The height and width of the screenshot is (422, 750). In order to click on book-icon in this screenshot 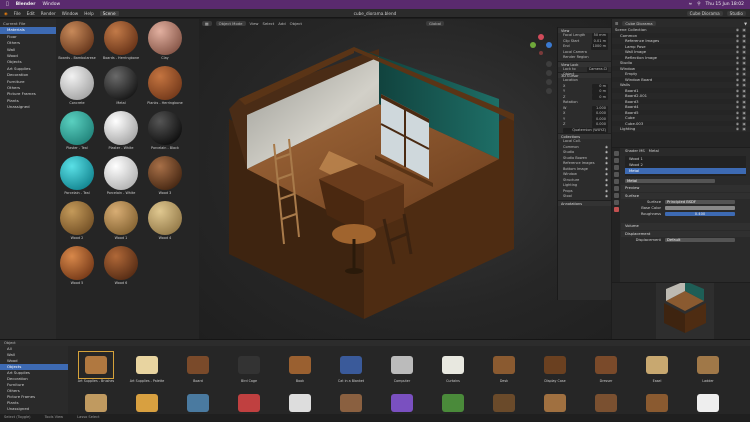, I will do `click(300, 365)`.